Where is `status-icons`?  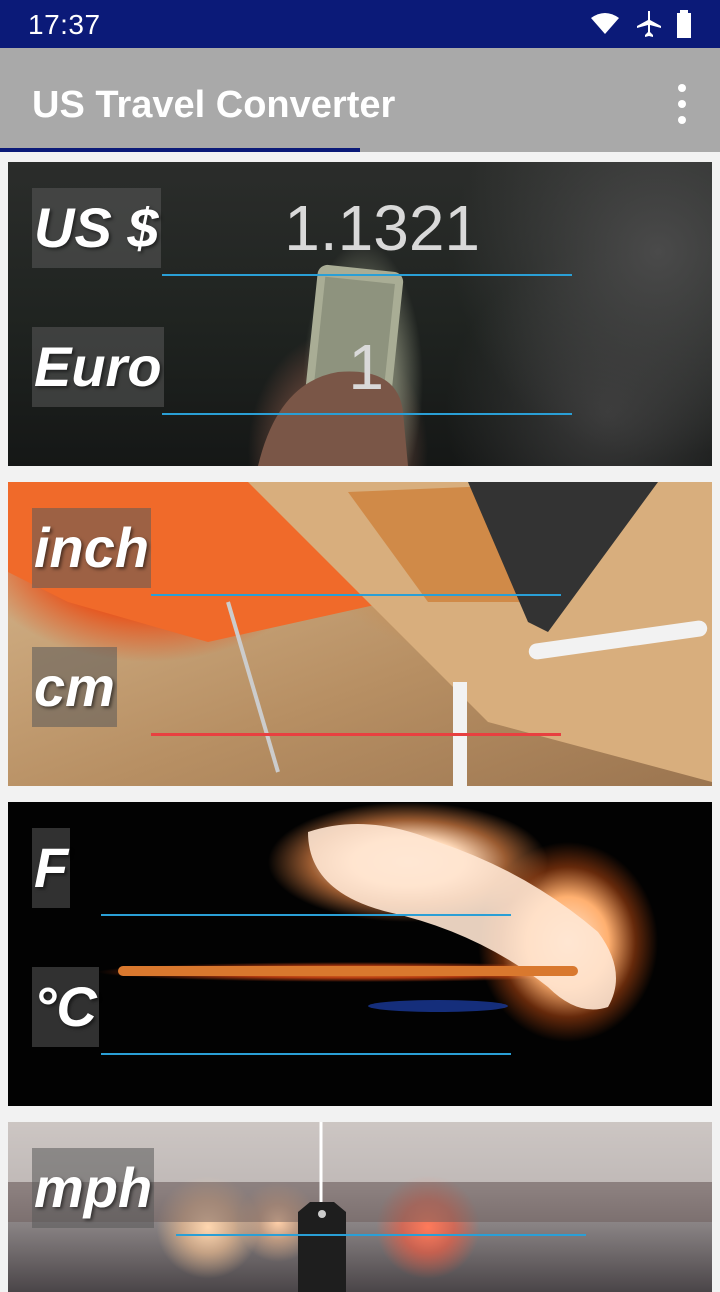 status-icons is located at coordinates (641, 24).